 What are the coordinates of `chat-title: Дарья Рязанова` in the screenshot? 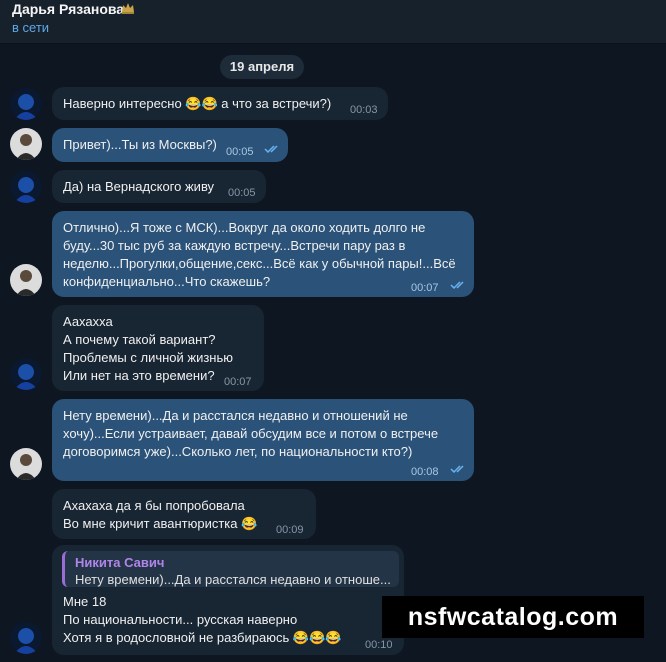 It's located at (68, 9).